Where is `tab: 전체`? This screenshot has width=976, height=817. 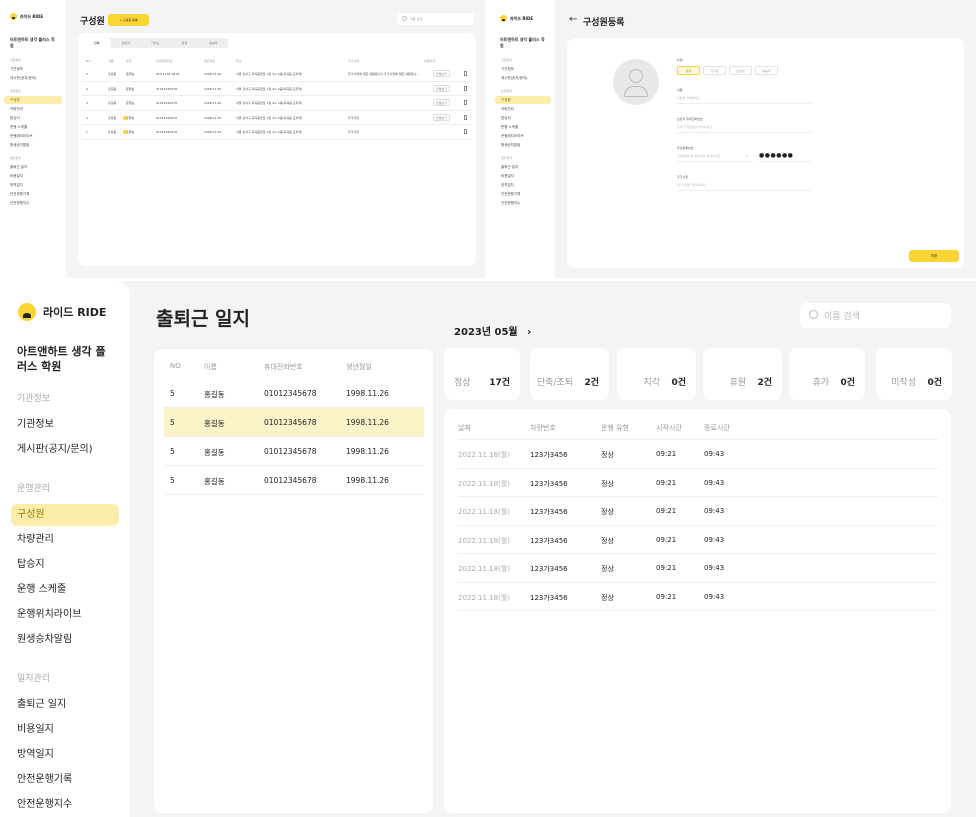 tab: 전체 is located at coordinates (97, 43).